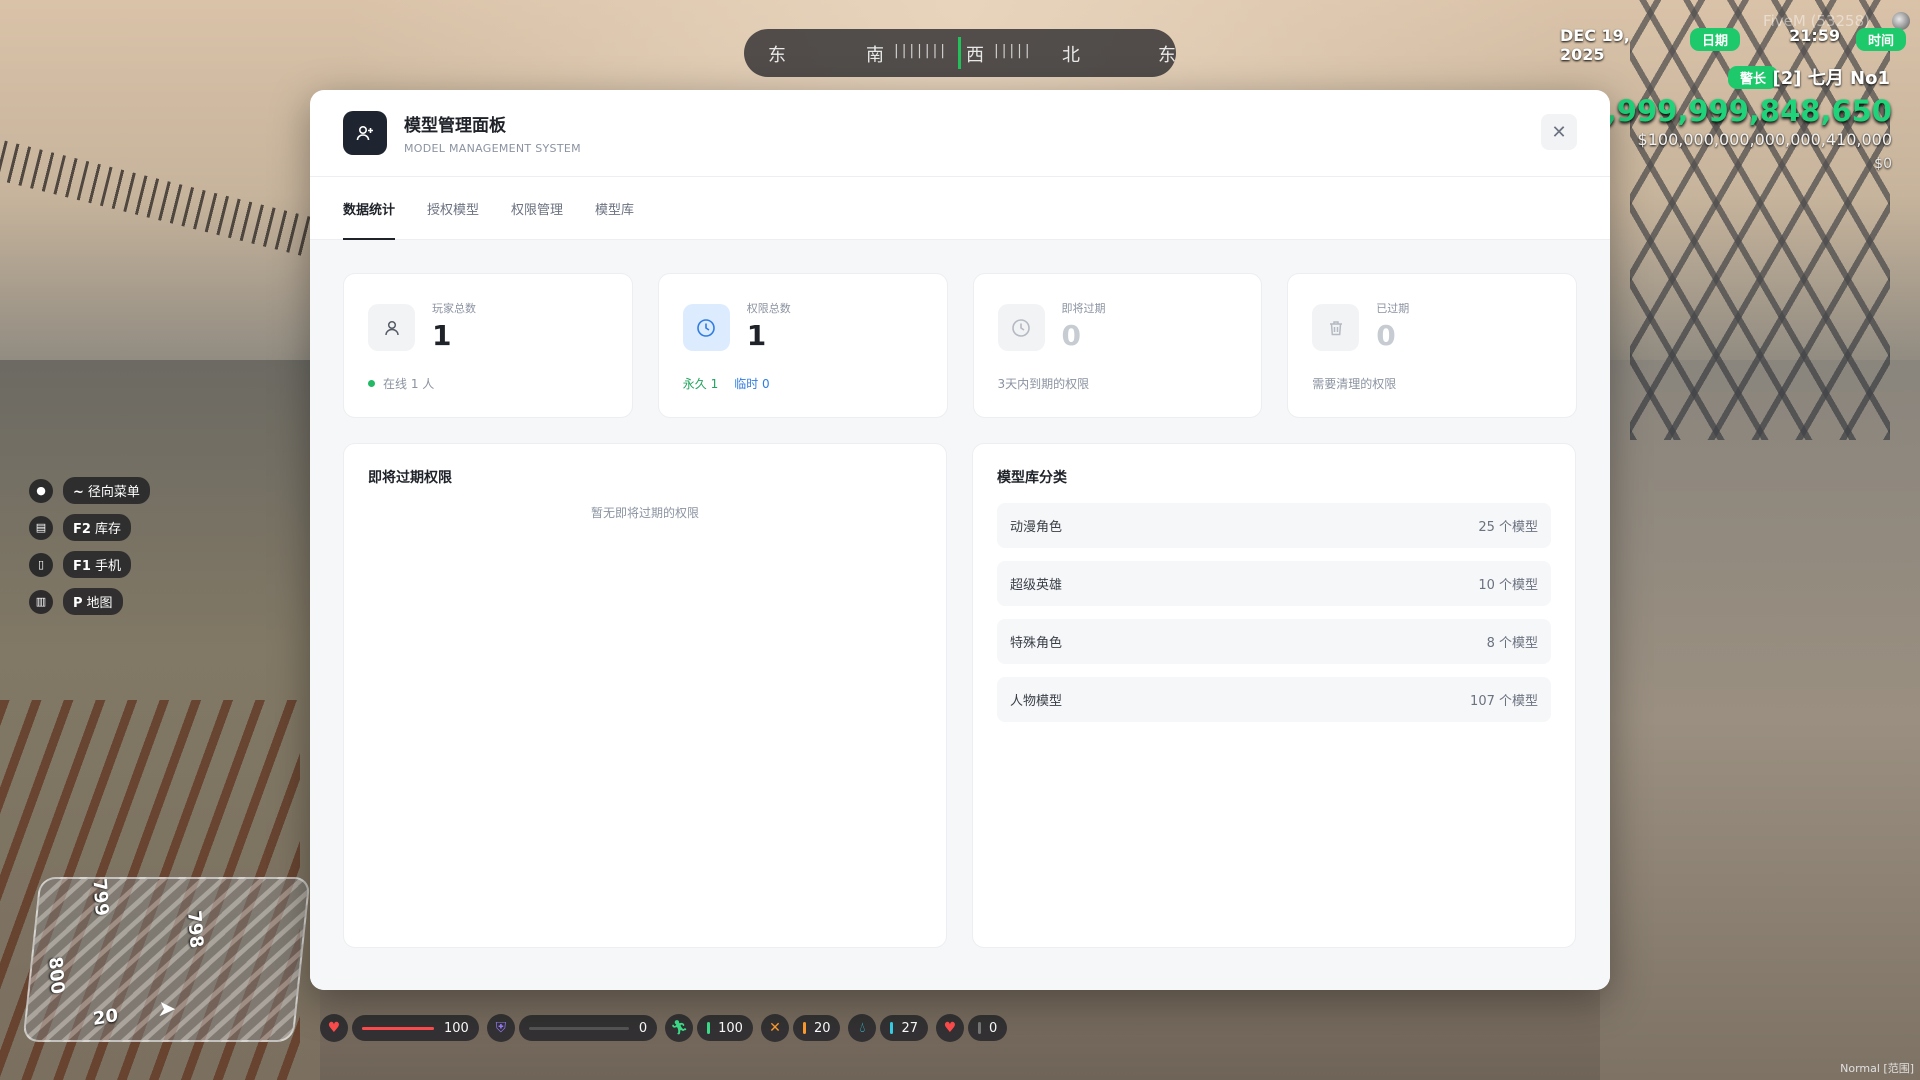 The width and height of the screenshot is (1920, 1080). What do you see at coordinates (1883, 164) in the screenshot?
I see `cash-amount: $0` at bounding box center [1883, 164].